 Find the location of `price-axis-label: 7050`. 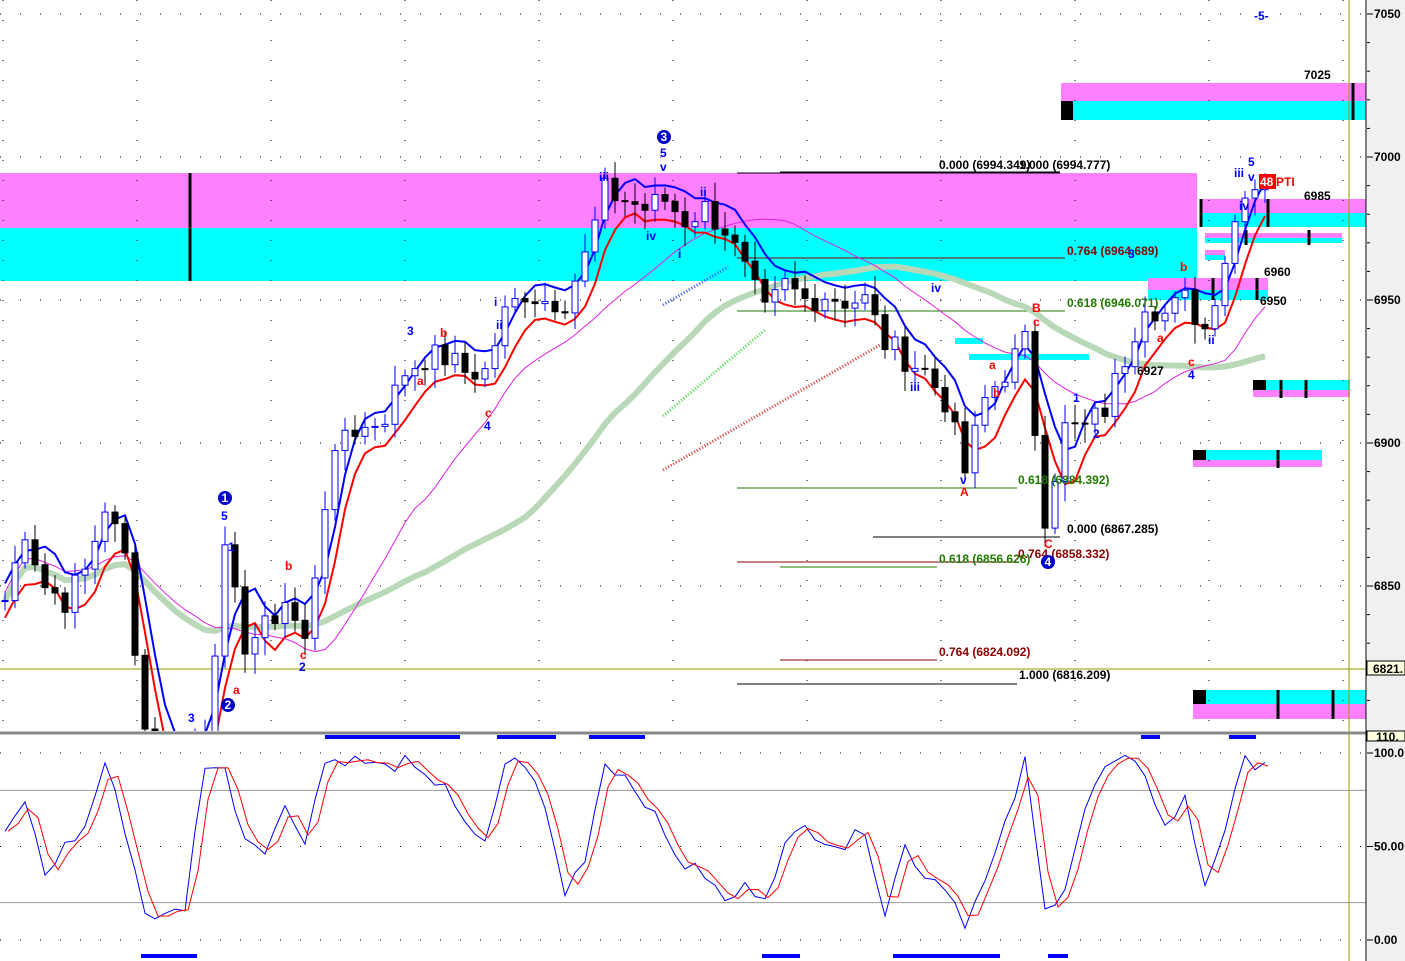

price-axis-label: 7050 is located at coordinates (1387, 14).